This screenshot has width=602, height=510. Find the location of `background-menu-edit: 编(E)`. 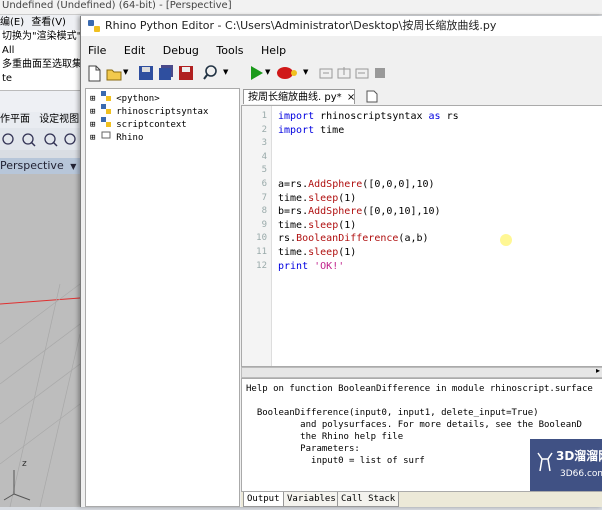

background-menu-edit: 编(E) is located at coordinates (12, 22).